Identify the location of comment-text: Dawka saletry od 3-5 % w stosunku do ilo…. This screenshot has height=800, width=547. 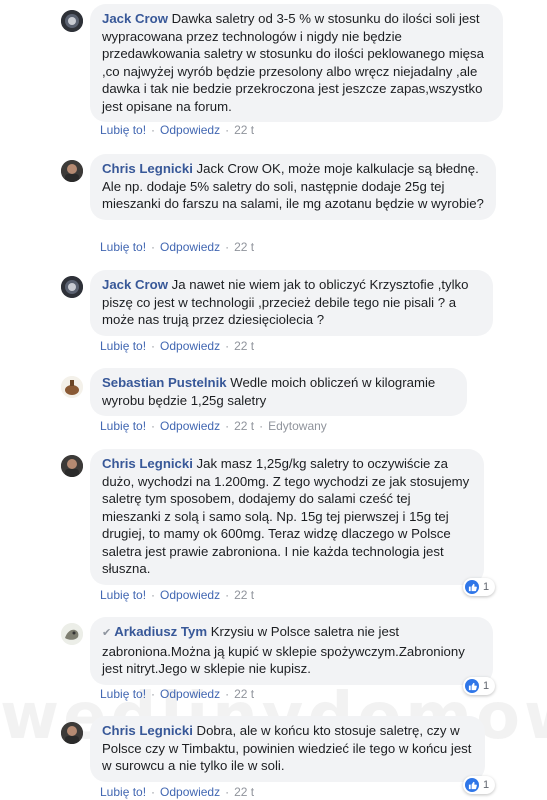
(293, 62).